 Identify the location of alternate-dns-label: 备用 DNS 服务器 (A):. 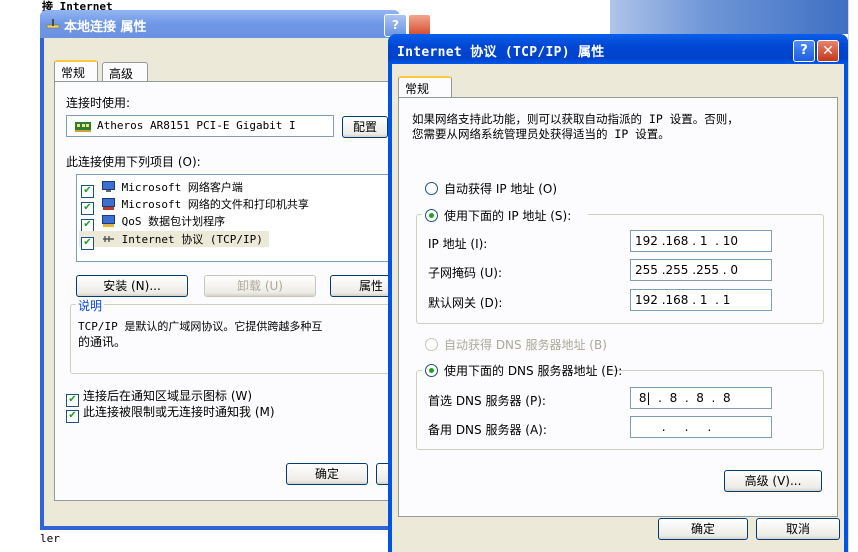
(487, 430).